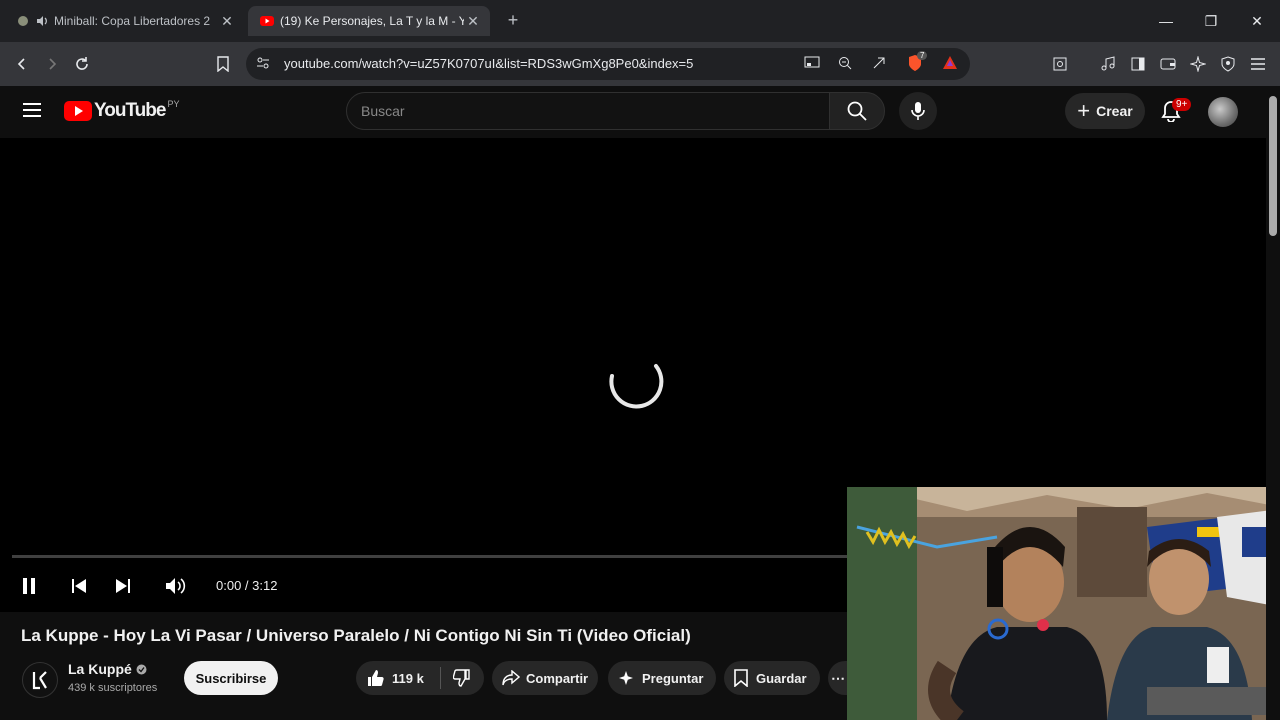 The image size is (1280, 720). What do you see at coordinates (511, 678) in the screenshot?
I see `share-arrow-icon` at bounding box center [511, 678].